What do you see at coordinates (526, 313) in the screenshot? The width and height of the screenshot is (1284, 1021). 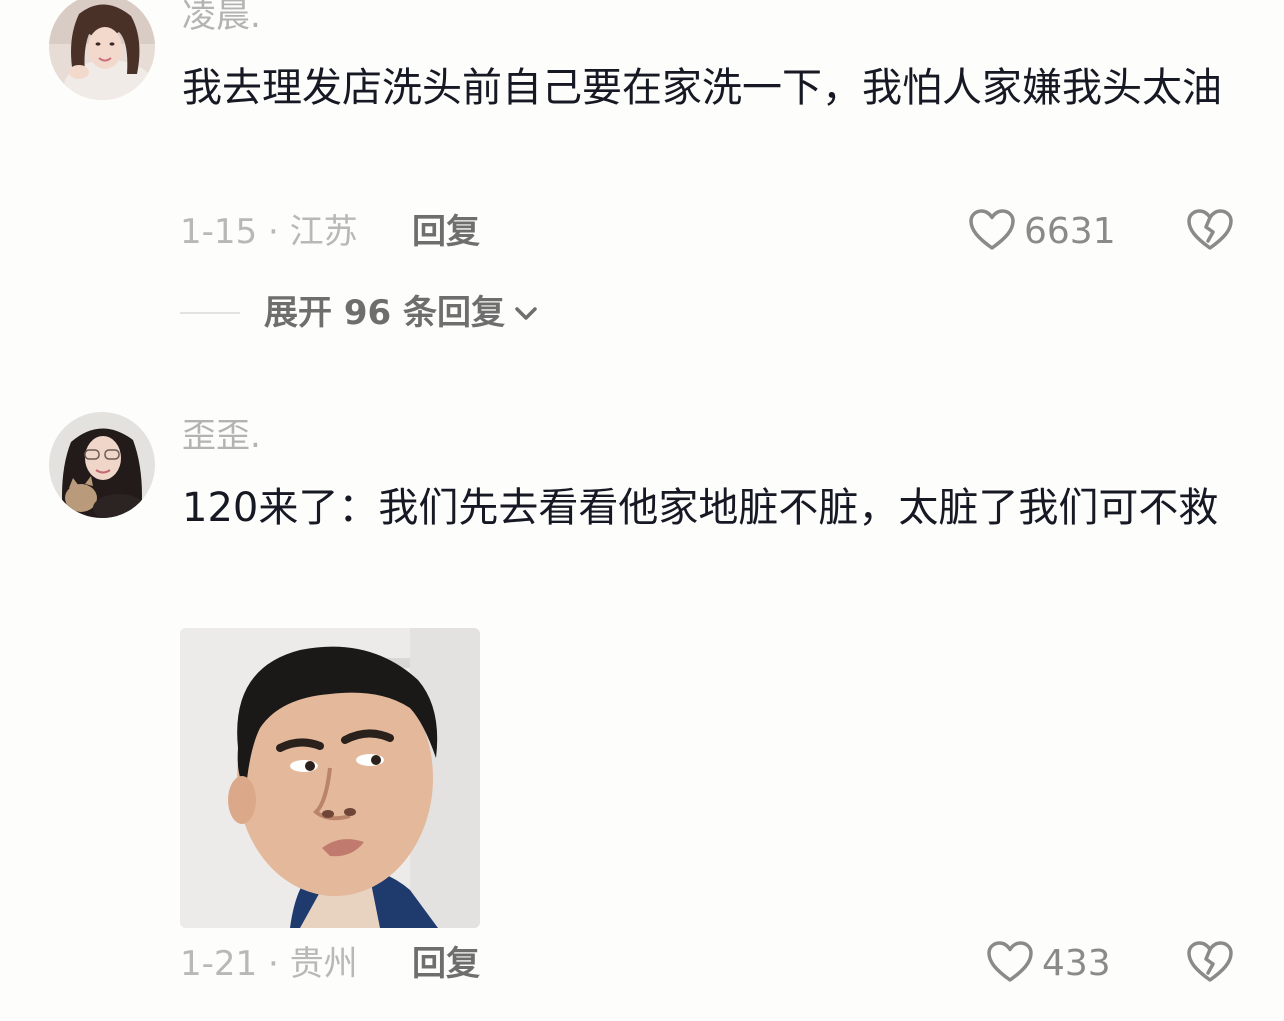 I see `chevron-down-icon` at bounding box center [526, 313].